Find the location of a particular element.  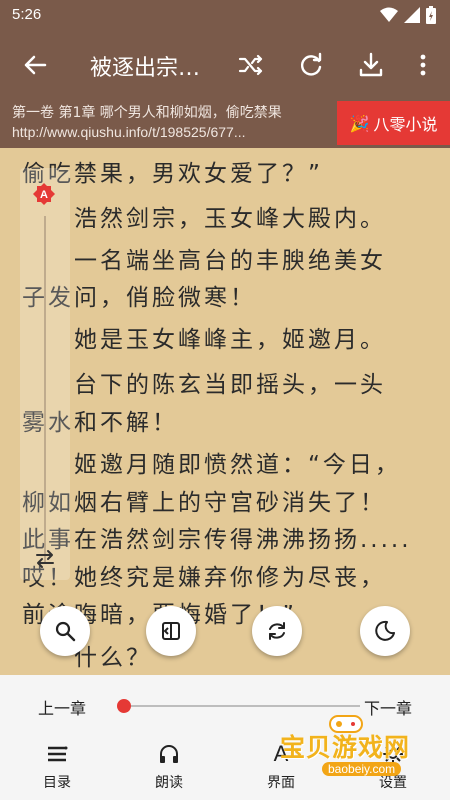

party-icon: 🎉 is located at coordinates (359, 123).